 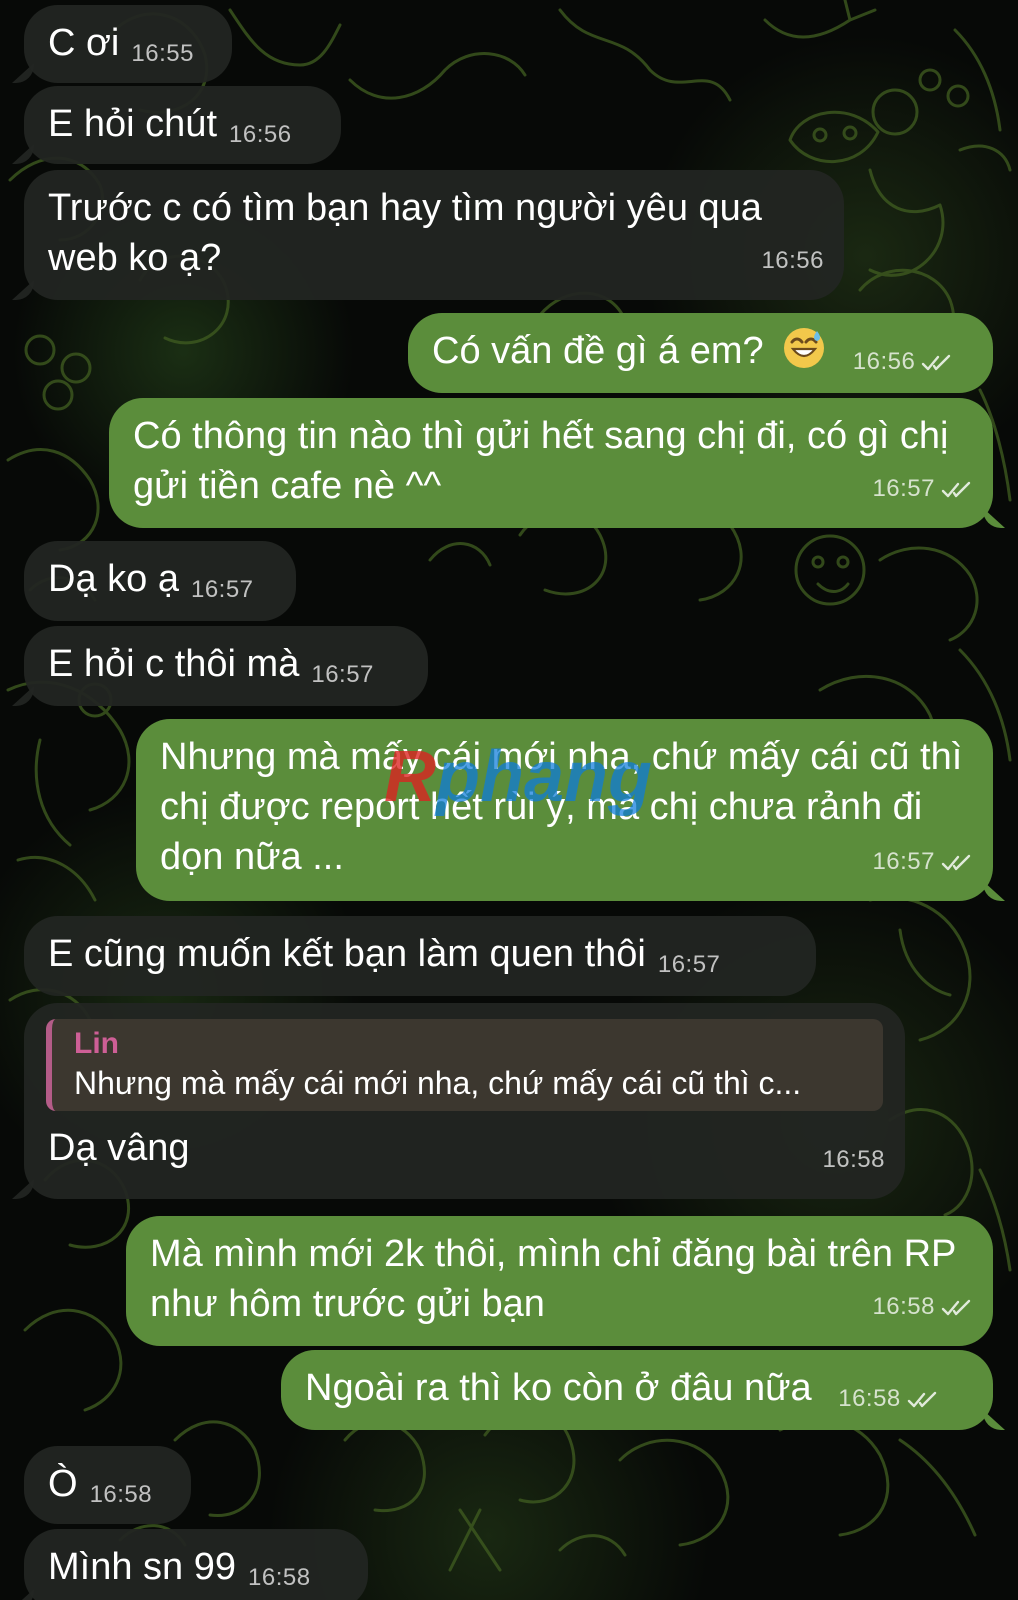 I want to click on message-bubble-incoming: E cũng muốn kết bạn làm quen thôi 16:57, so click(x=420, y=956).